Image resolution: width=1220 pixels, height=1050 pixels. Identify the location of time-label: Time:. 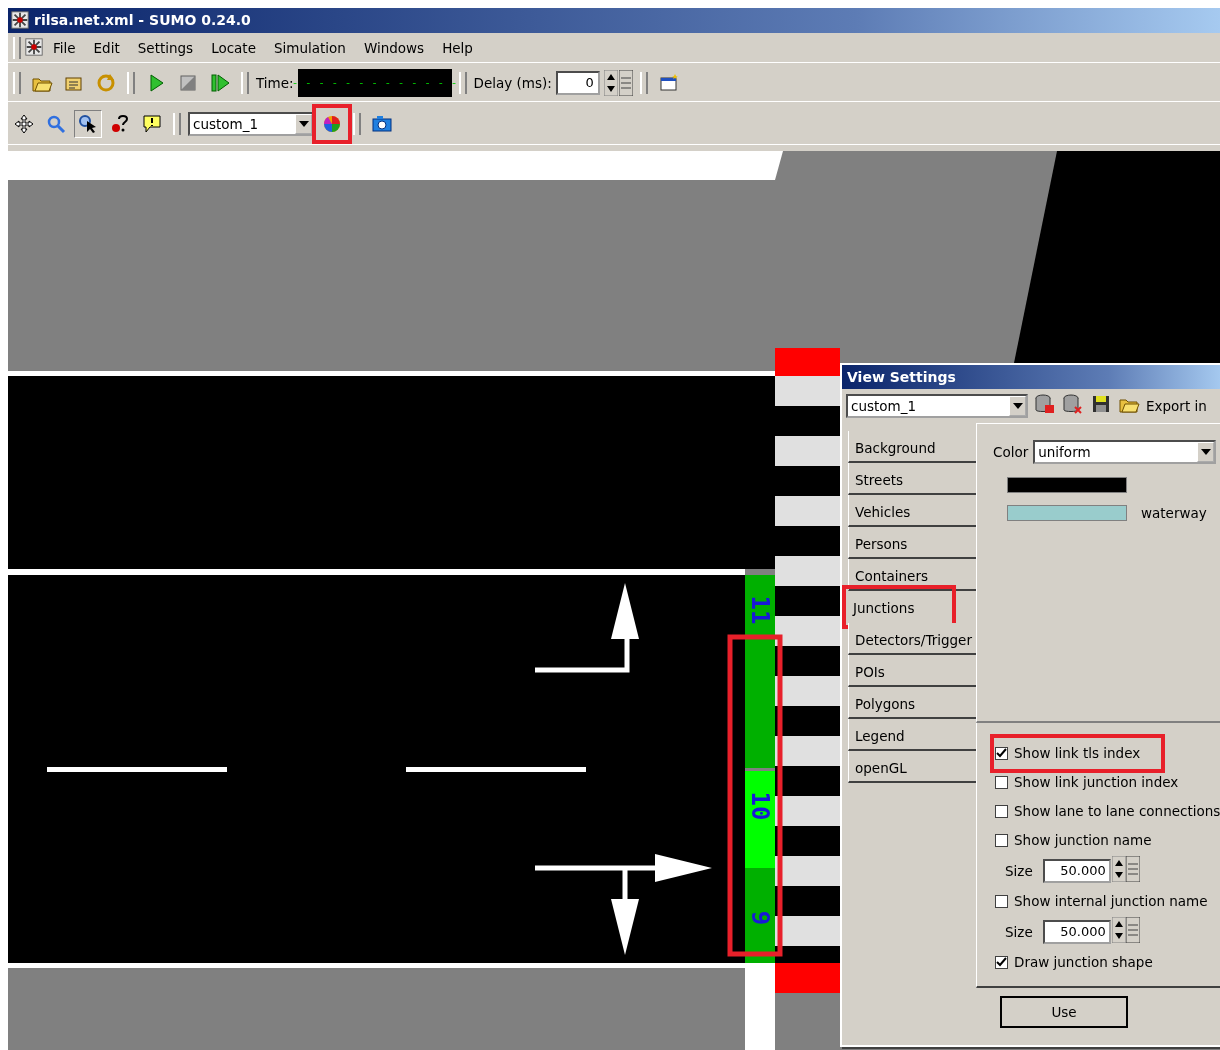
(275, 82).